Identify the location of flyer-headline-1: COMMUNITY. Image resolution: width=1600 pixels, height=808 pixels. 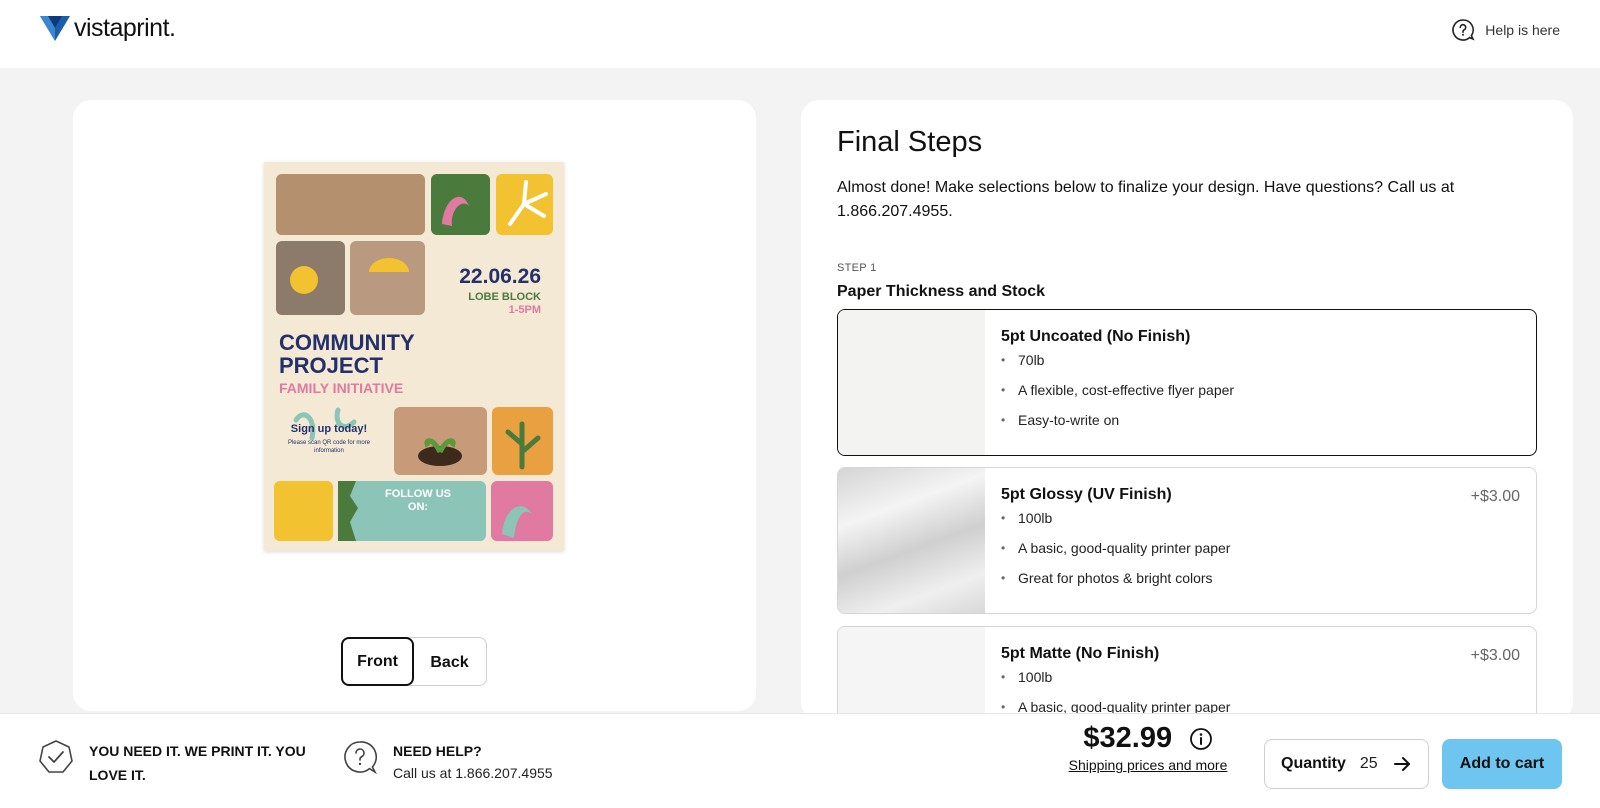
(347, 342).